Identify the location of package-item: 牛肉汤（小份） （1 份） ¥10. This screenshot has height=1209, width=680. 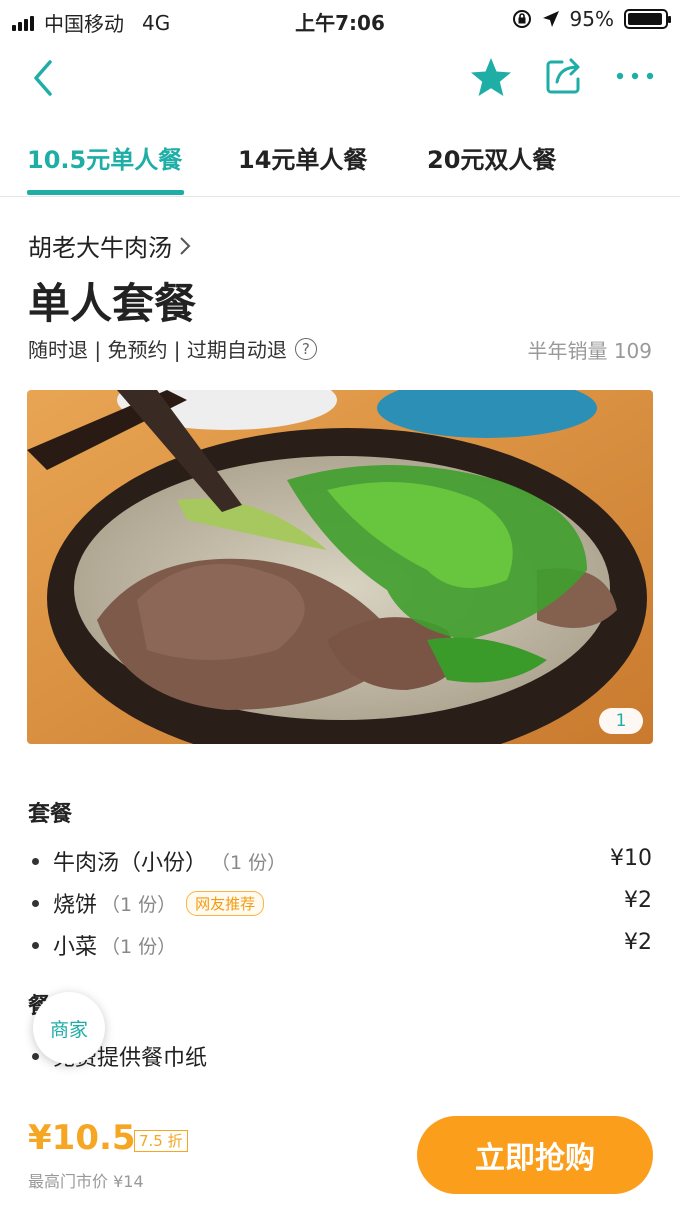
(342, 861).